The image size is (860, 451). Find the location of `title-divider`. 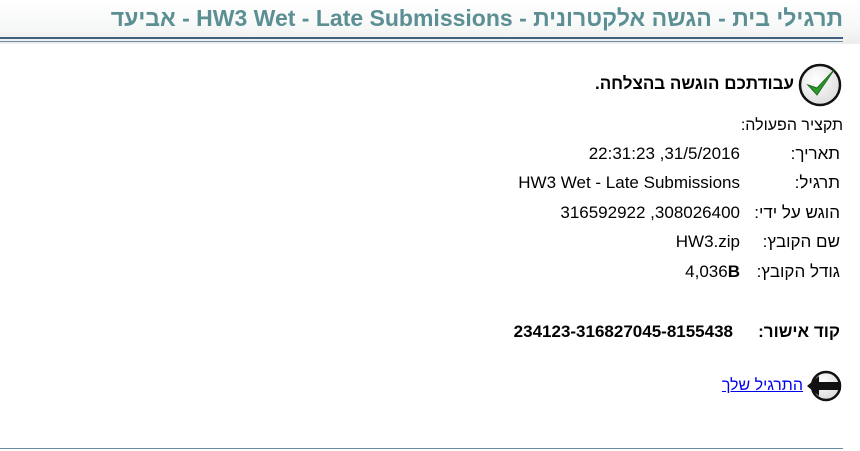

title-divider is located at coordinates (421, 38).